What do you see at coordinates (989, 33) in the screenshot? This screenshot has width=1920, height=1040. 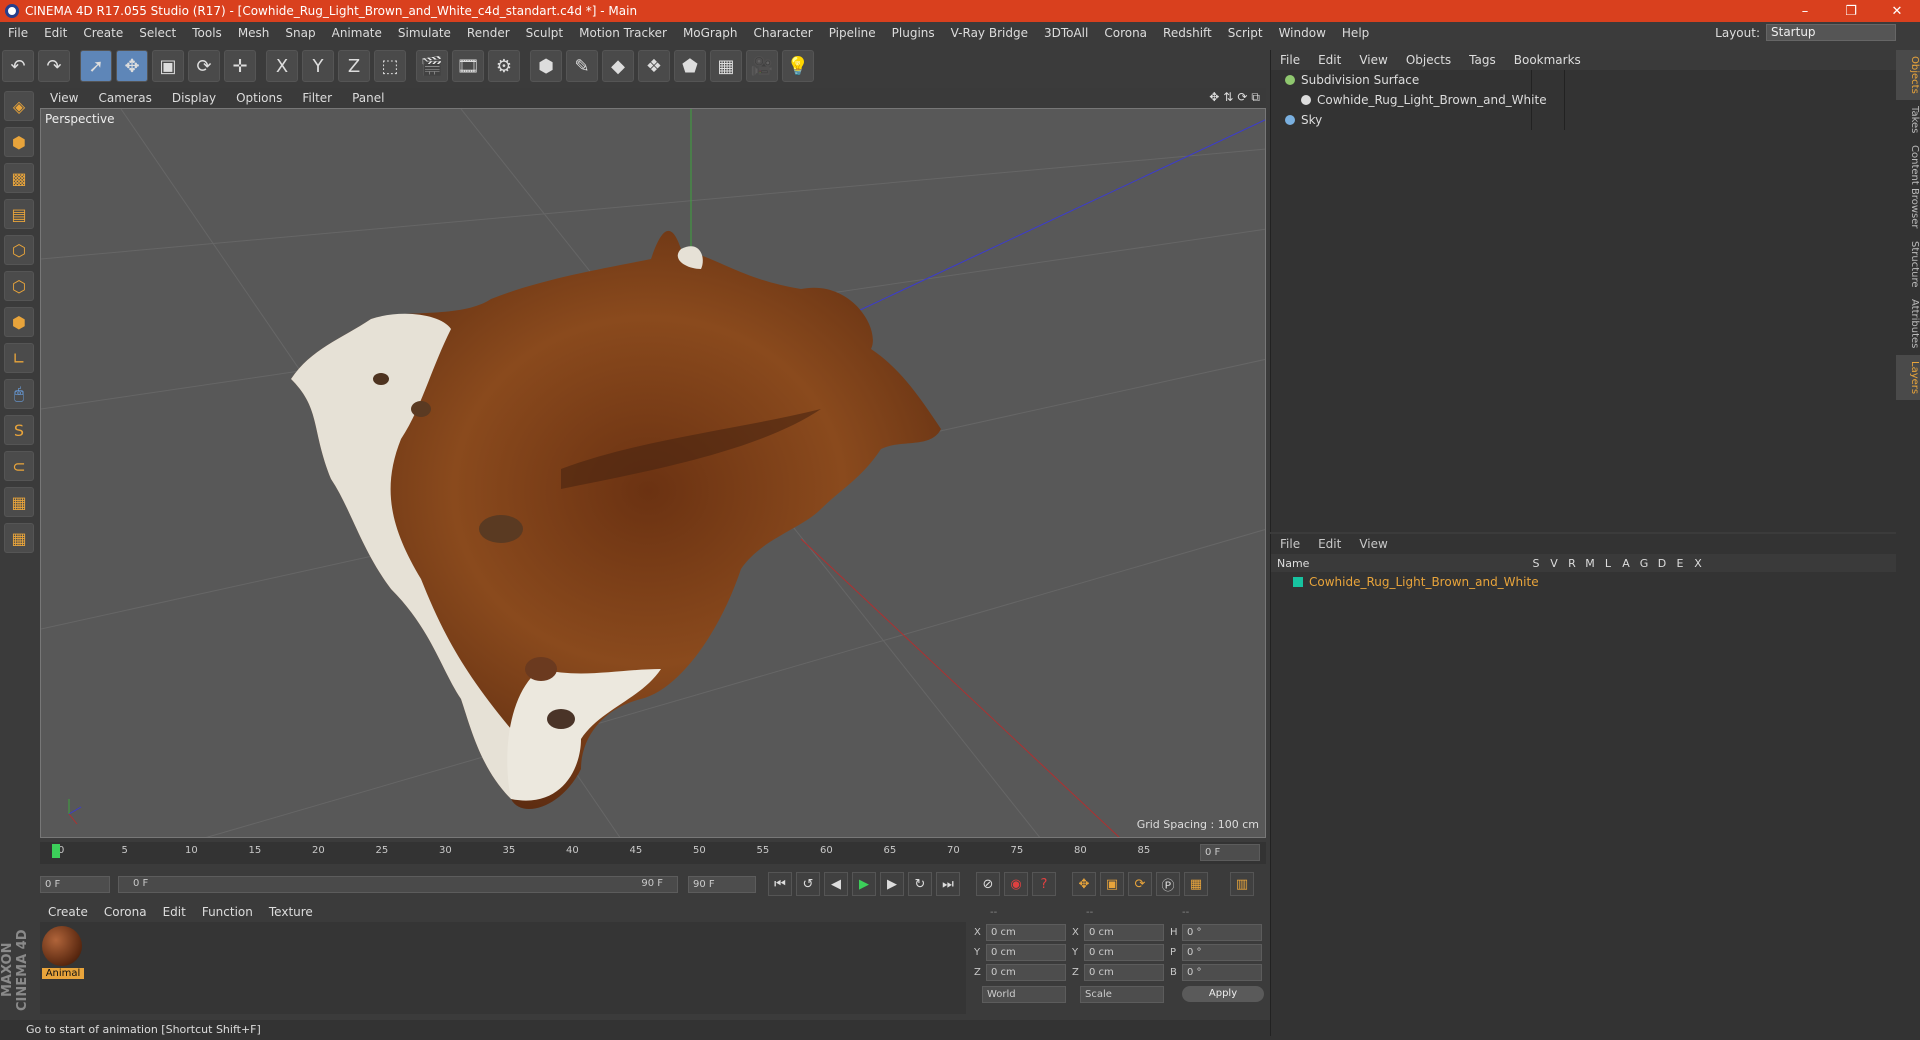 I see `menu-v-ray-bridge: V-Ray Bridge` at bounding box center [989, 33].